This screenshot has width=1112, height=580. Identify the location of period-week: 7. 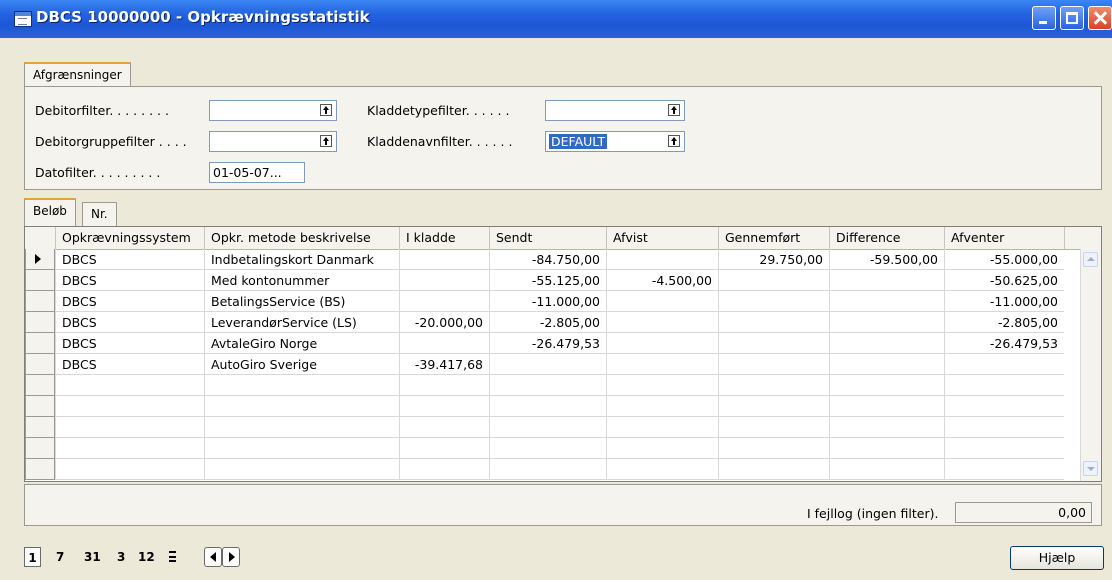
(60, 557).